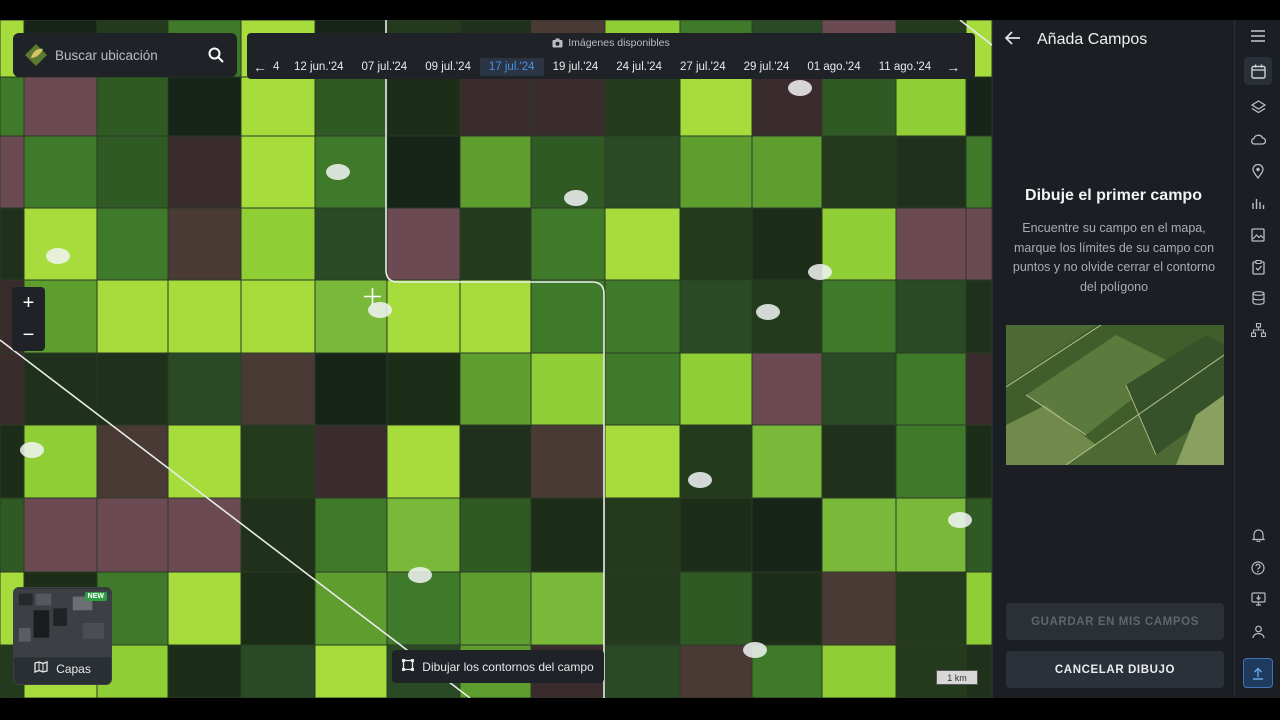 This screenshot has width=1280, height=720. Describe the element at coordinates (1258, 235) in the screenshot. I see `image-icon` at that location.